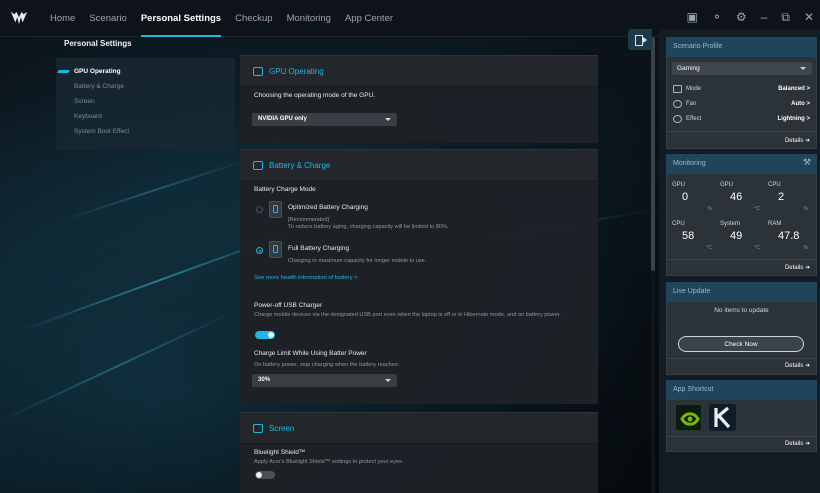 The height and width of the screenshot is (493, 820). What do you see at coordinates (722, 417) in the screenshot?
I see `k-app-icon` at bounding box center [722, 417].